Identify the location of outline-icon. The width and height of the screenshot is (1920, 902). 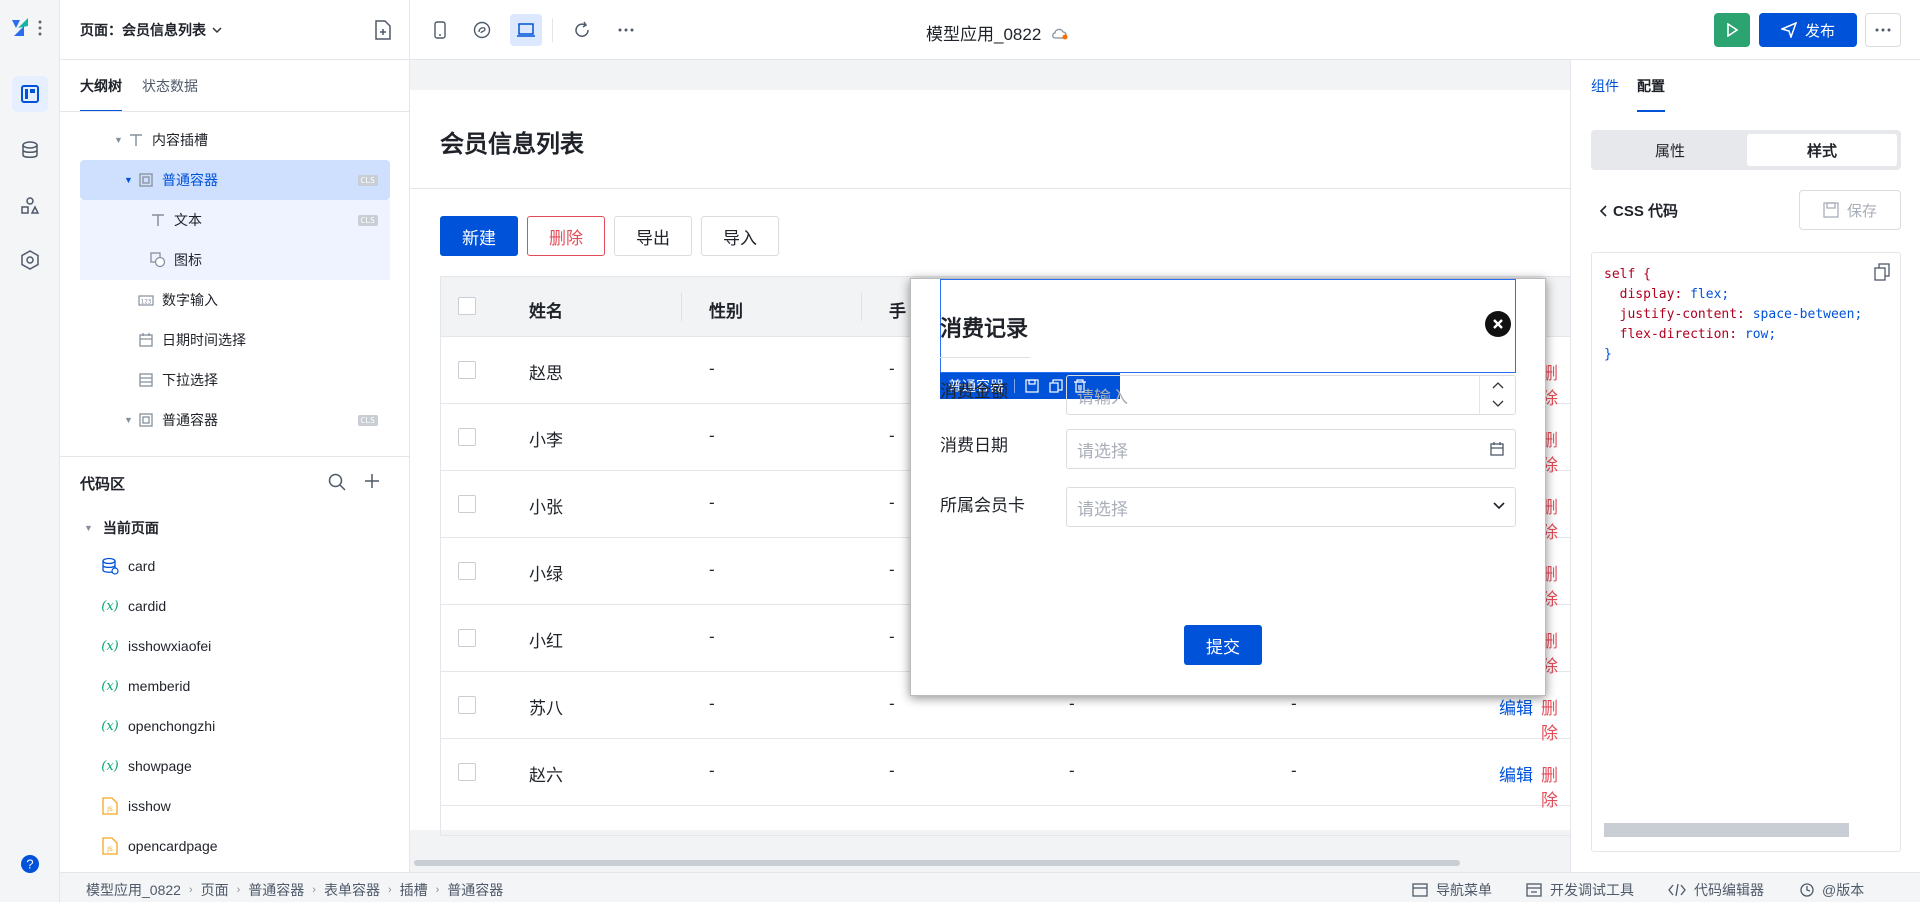
(30, 94).